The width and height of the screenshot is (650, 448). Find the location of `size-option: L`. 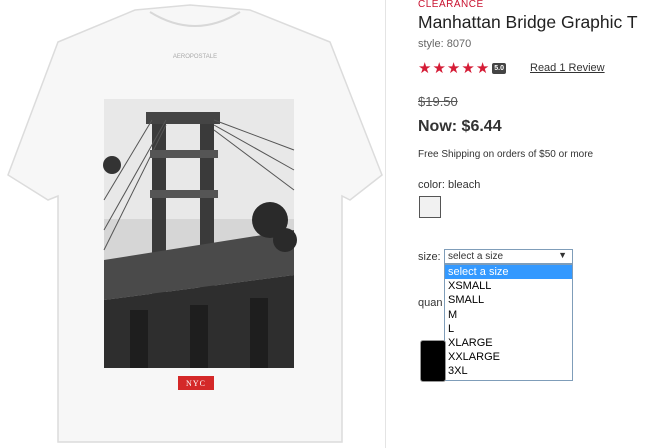

size-option: L is located at coordinates (508, 329).